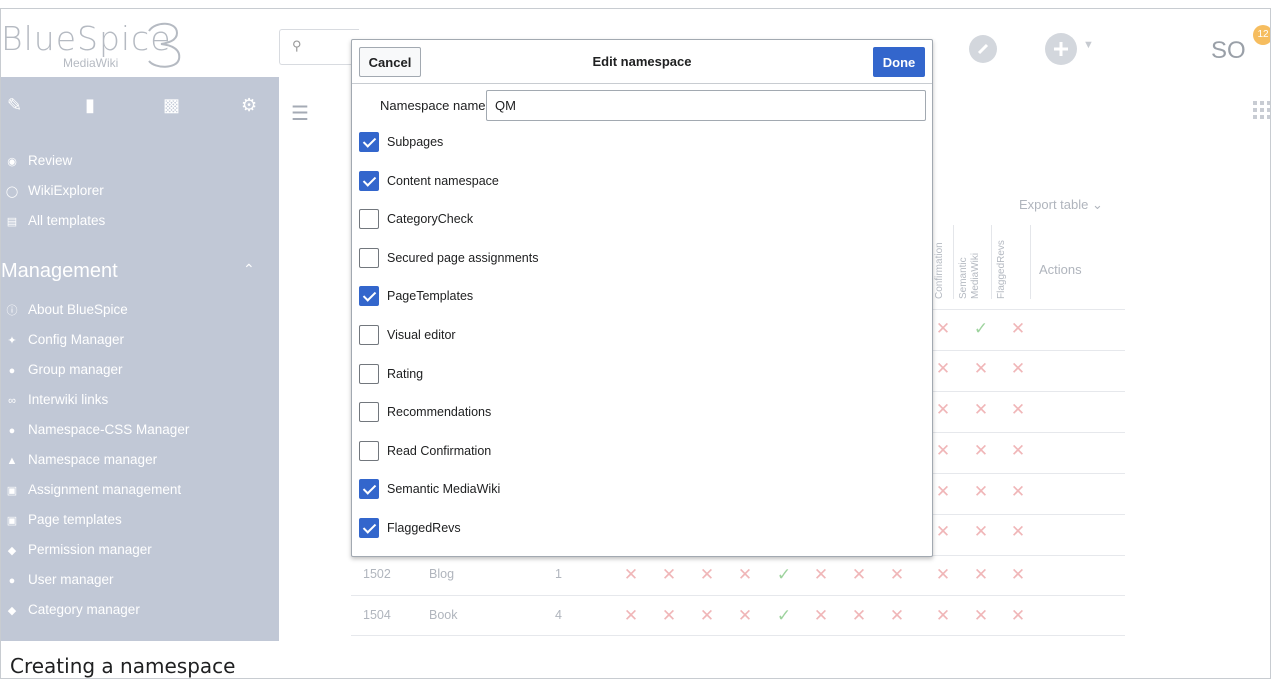  I want to click on cancel-button: Cancel, so click(390, 62).